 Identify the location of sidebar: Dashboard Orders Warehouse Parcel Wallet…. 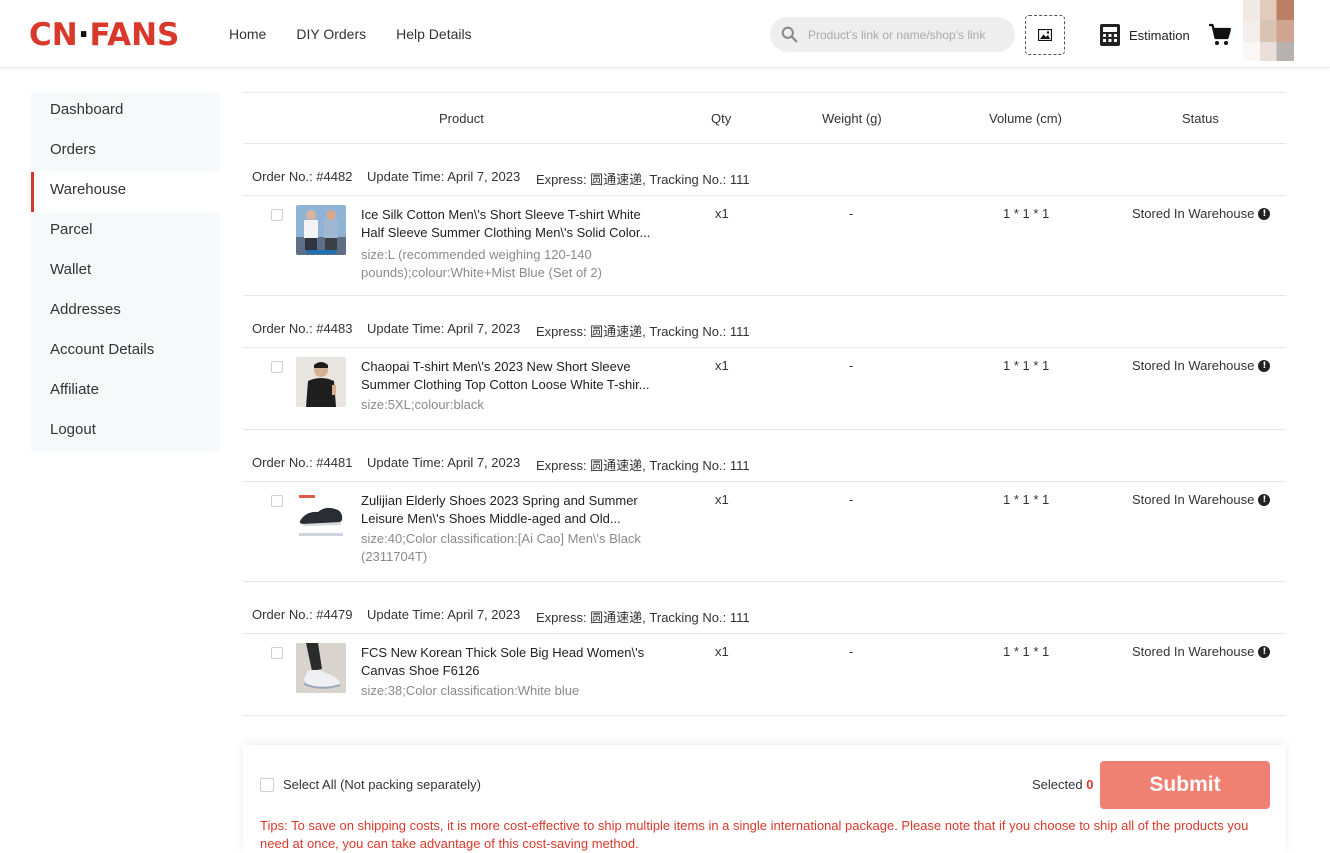
(125, 272).